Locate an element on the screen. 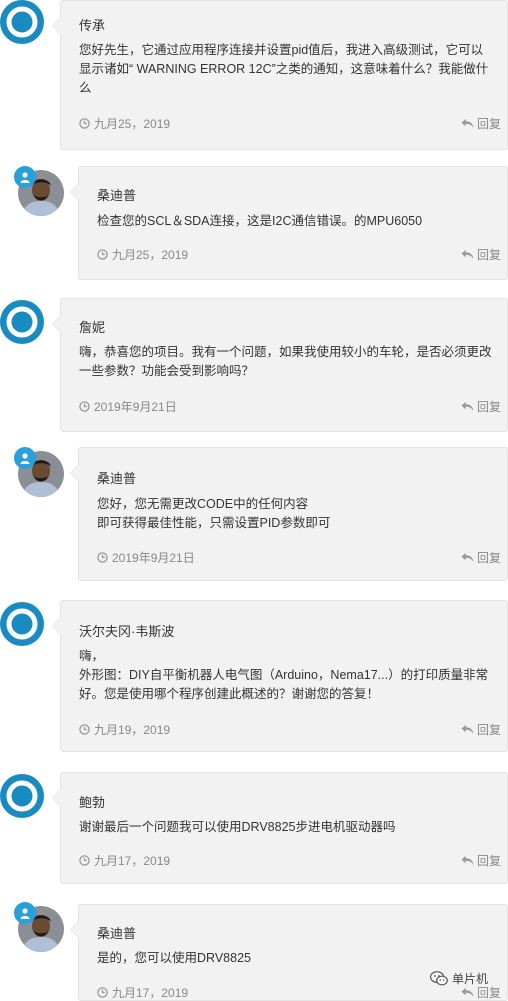 This screenshot has width=508, height=1001. watermark-label: 单片机 is located at coordinates (470, 979).